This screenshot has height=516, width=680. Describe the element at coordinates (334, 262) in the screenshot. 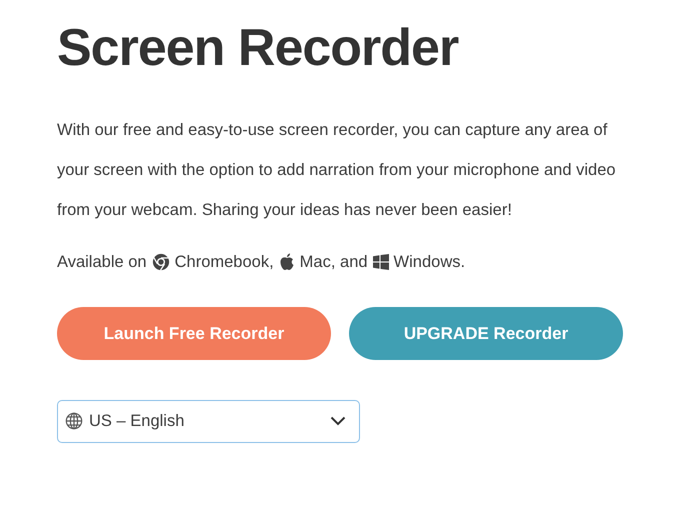

I see `platform-label: Mac, and` at that location.